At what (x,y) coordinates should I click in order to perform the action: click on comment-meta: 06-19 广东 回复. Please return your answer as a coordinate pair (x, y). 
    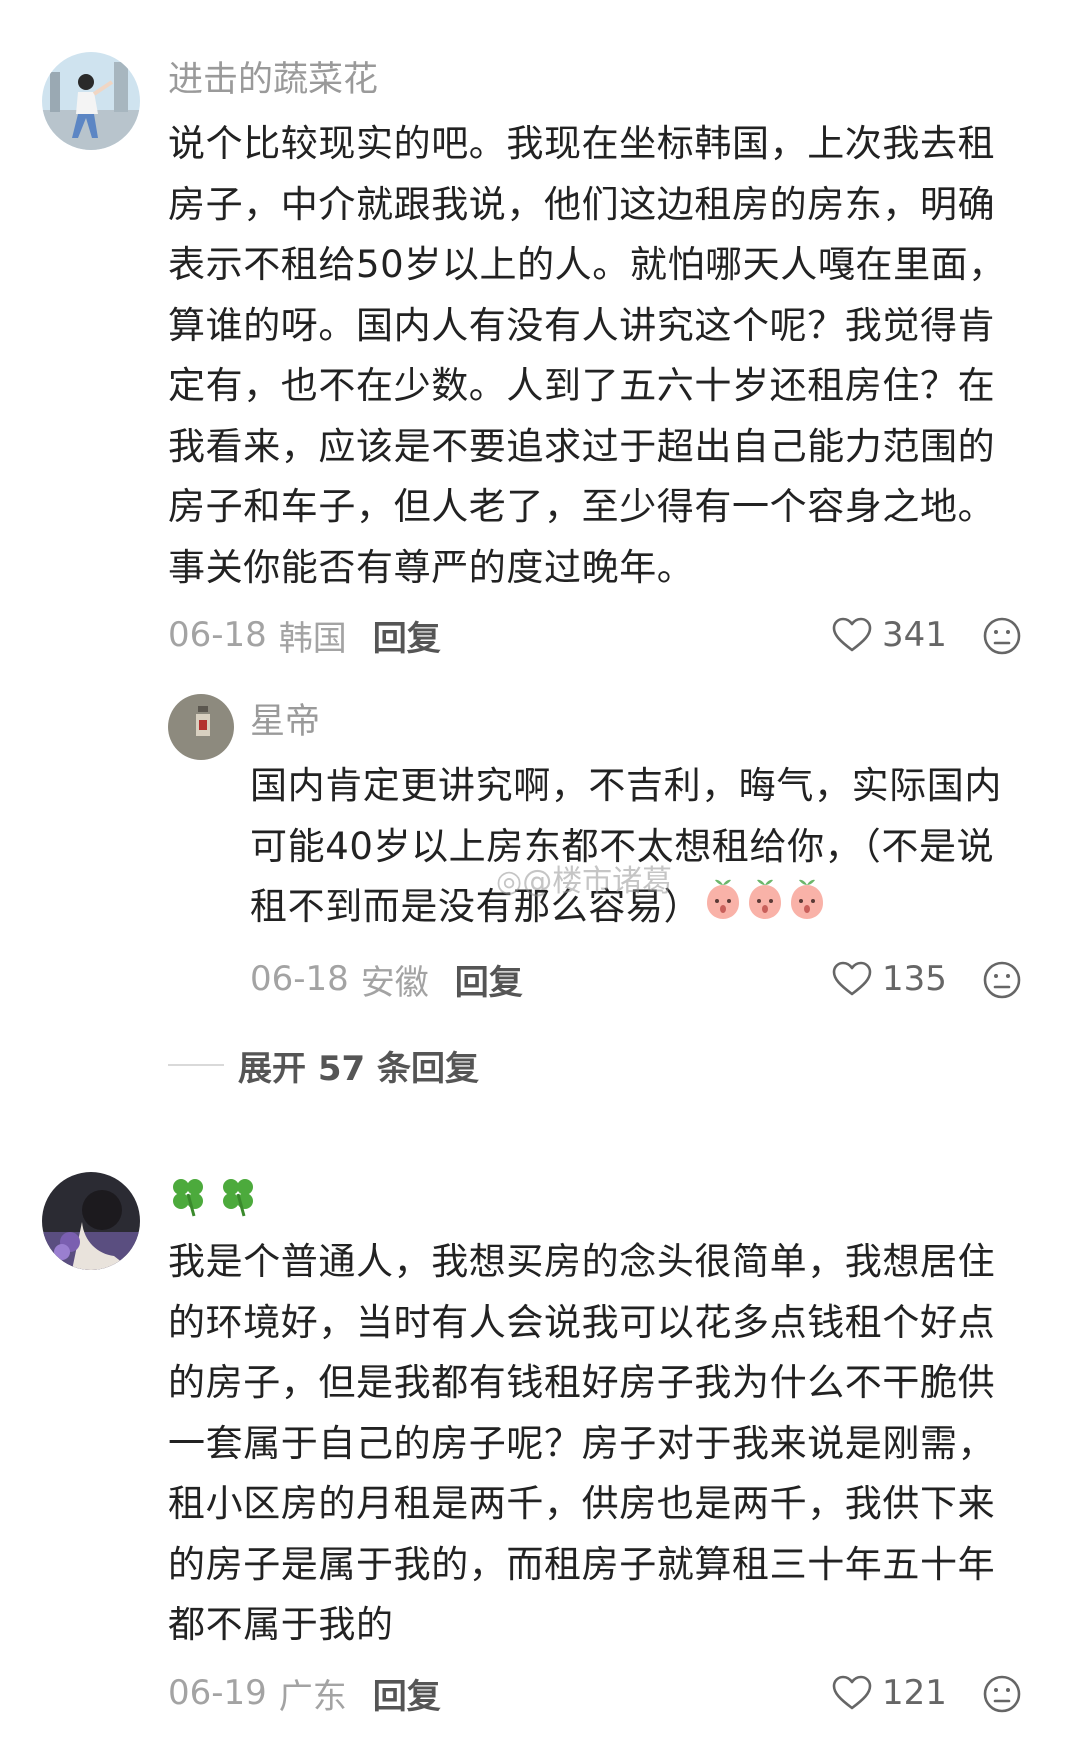
    Looking at the image, I should click on (304, 1693).